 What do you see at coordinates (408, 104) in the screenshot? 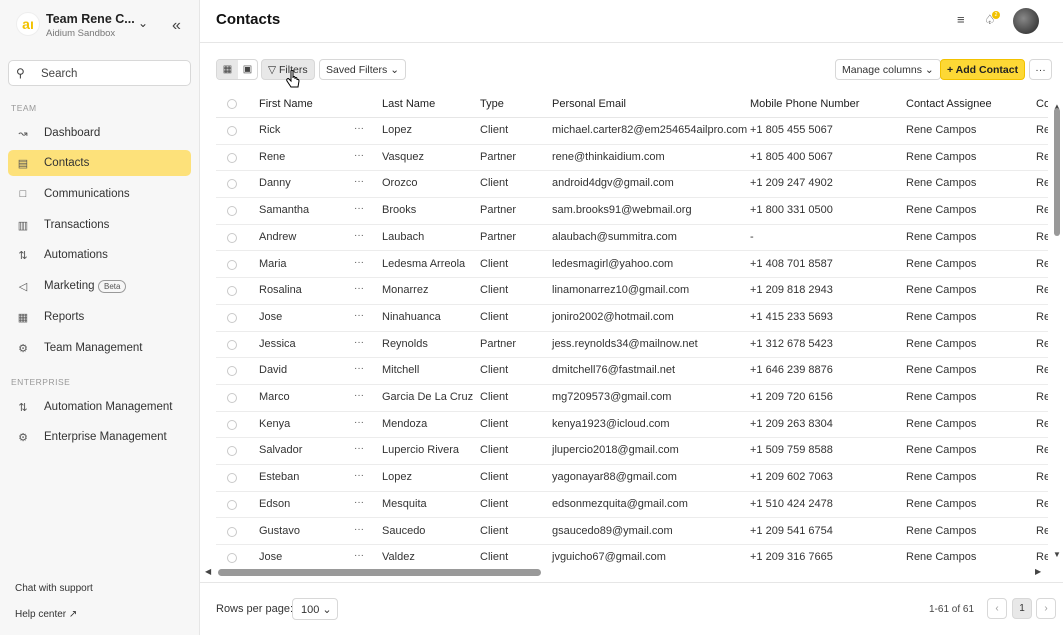
I see `column-header-last-name: Last Name` at bounding box center [408, 104].